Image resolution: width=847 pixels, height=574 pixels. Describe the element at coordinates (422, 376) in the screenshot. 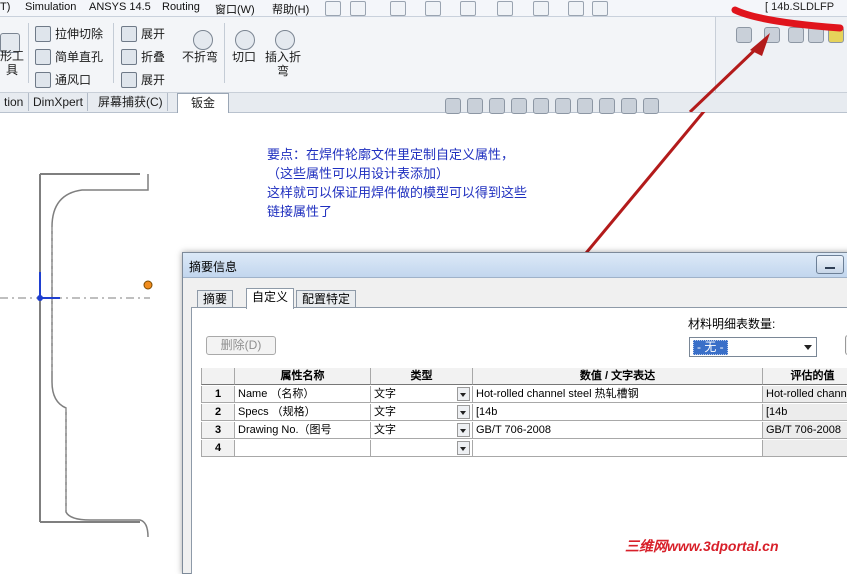

I see `col-header-type: 类型` at that location.